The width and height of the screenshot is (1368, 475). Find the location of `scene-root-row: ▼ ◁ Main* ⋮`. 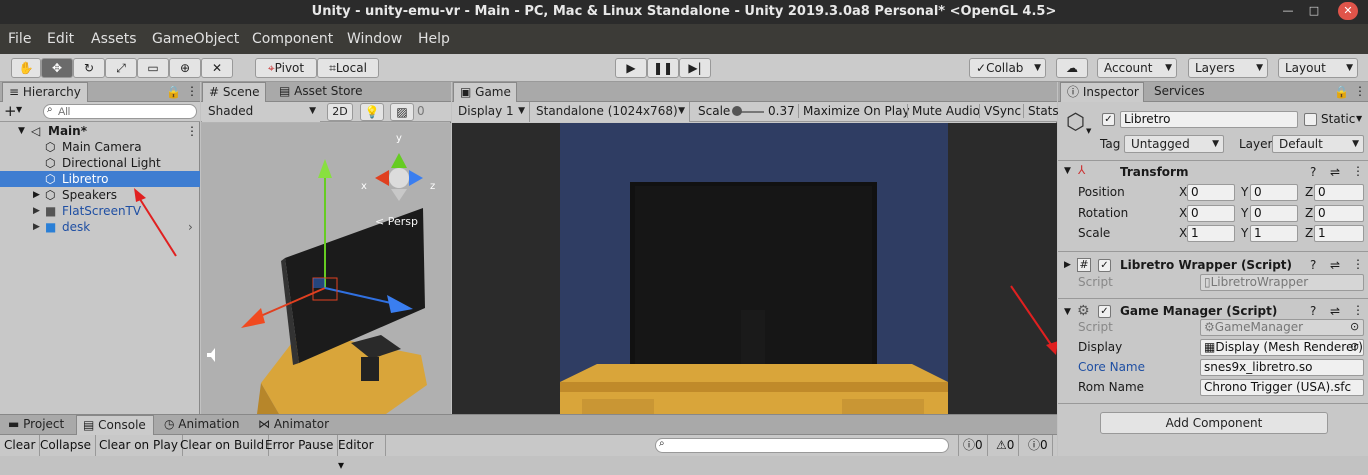

scene-root-row: ▼ ◁ Main* ⋮ is located at coordinates (100, 131).